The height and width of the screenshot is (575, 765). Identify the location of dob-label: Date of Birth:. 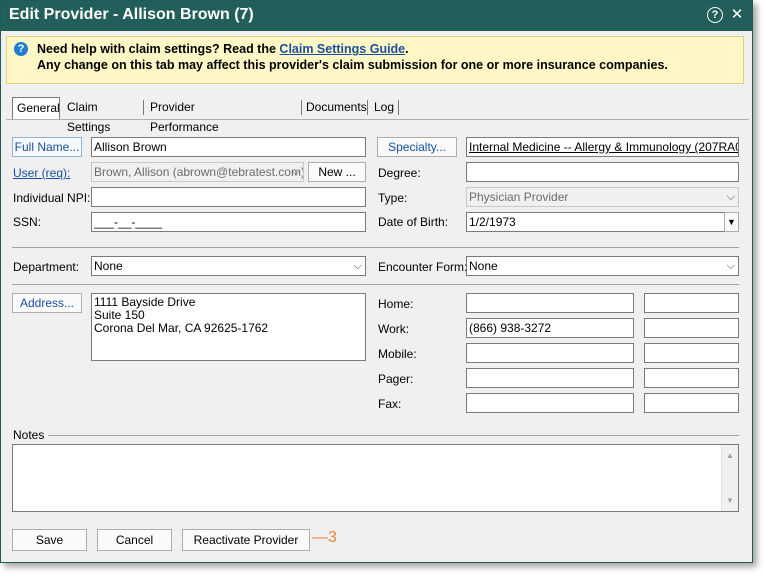
(413, 222).